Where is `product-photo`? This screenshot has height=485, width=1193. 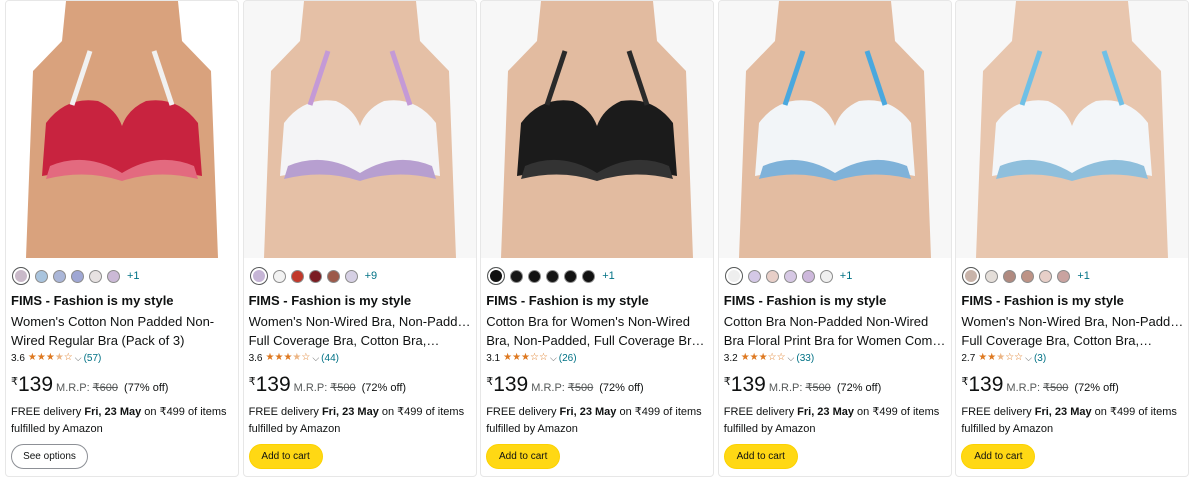 product-photo is located at coordinates (122, 129).